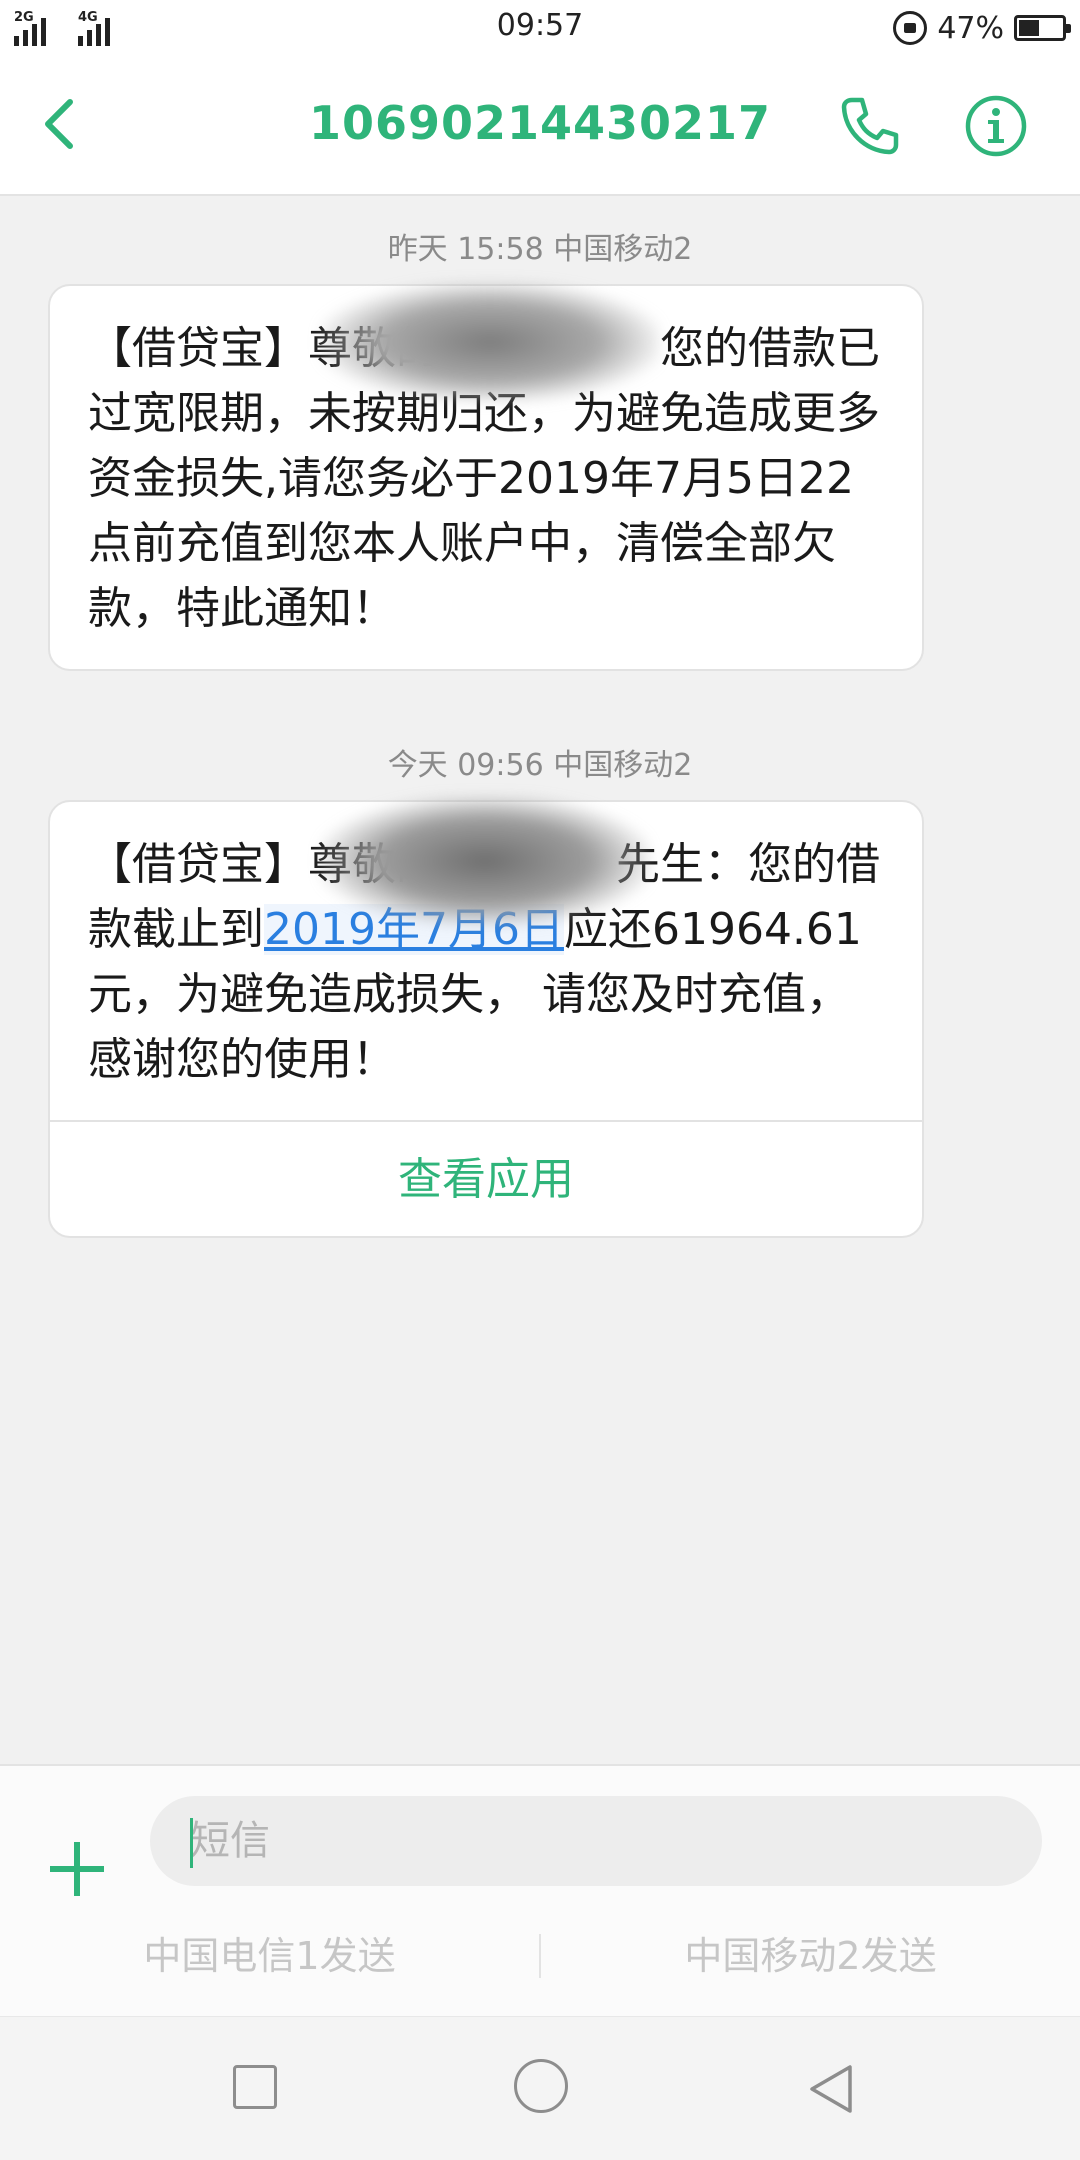  What do you see at coordinates (540, 765) in the screenshot?
I see `message-timestamp: 今天 09:56 中国移动2` at bounding box center [540, 765].